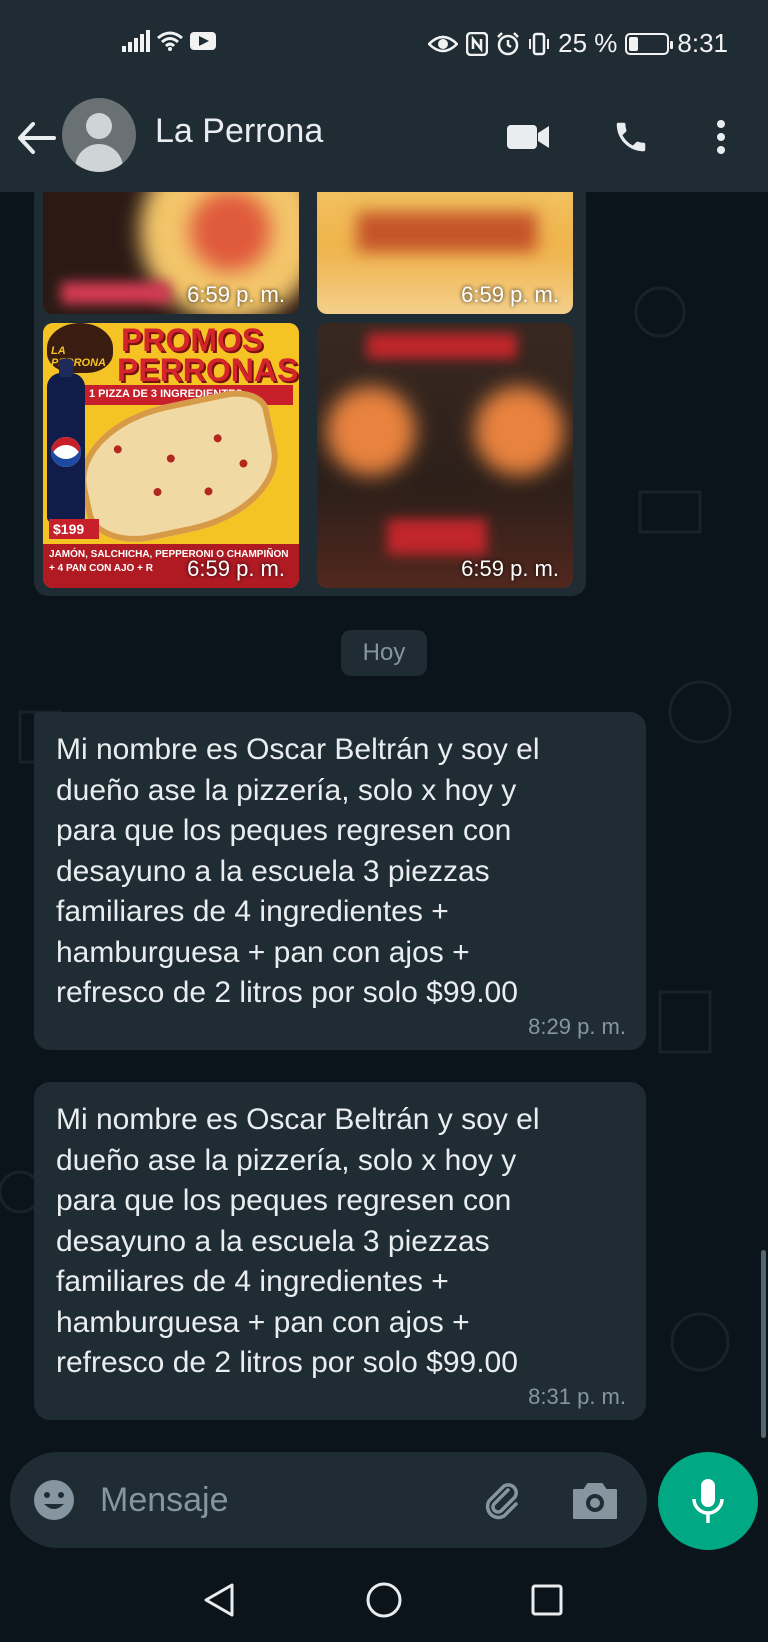 The width and height of the screenshot is (768, 1642). I want to click on nav-recents-button, so click(547, 1600).